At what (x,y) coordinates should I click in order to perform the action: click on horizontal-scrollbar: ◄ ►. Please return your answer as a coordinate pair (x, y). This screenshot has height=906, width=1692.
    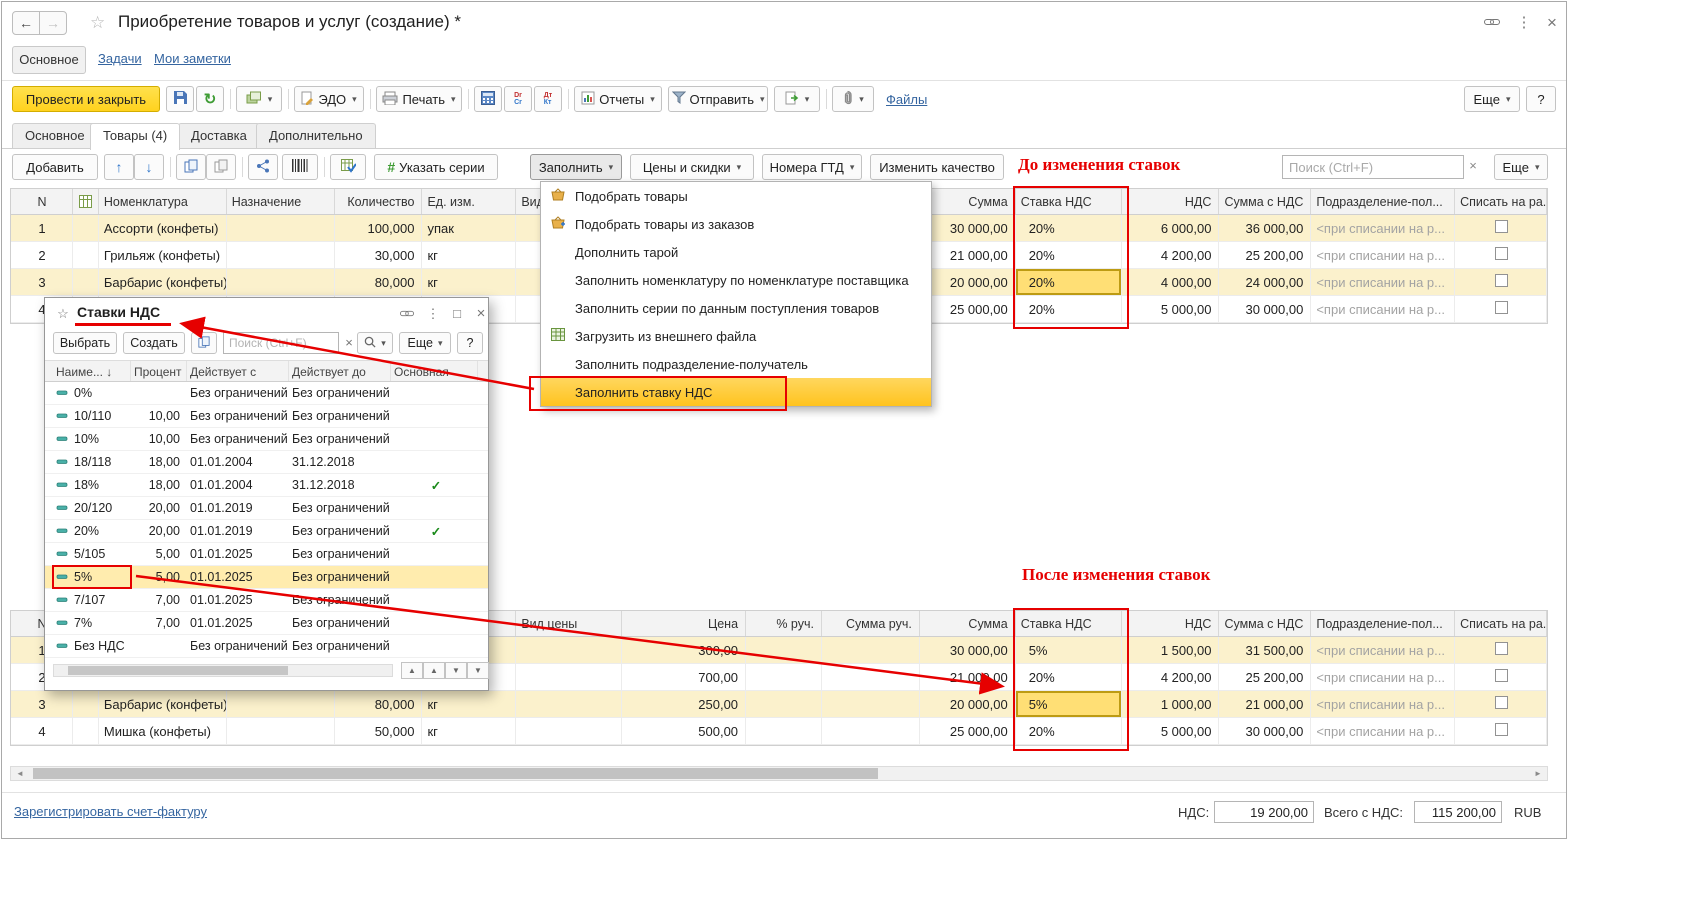
    Looking at the image, I should click on (779, 773).